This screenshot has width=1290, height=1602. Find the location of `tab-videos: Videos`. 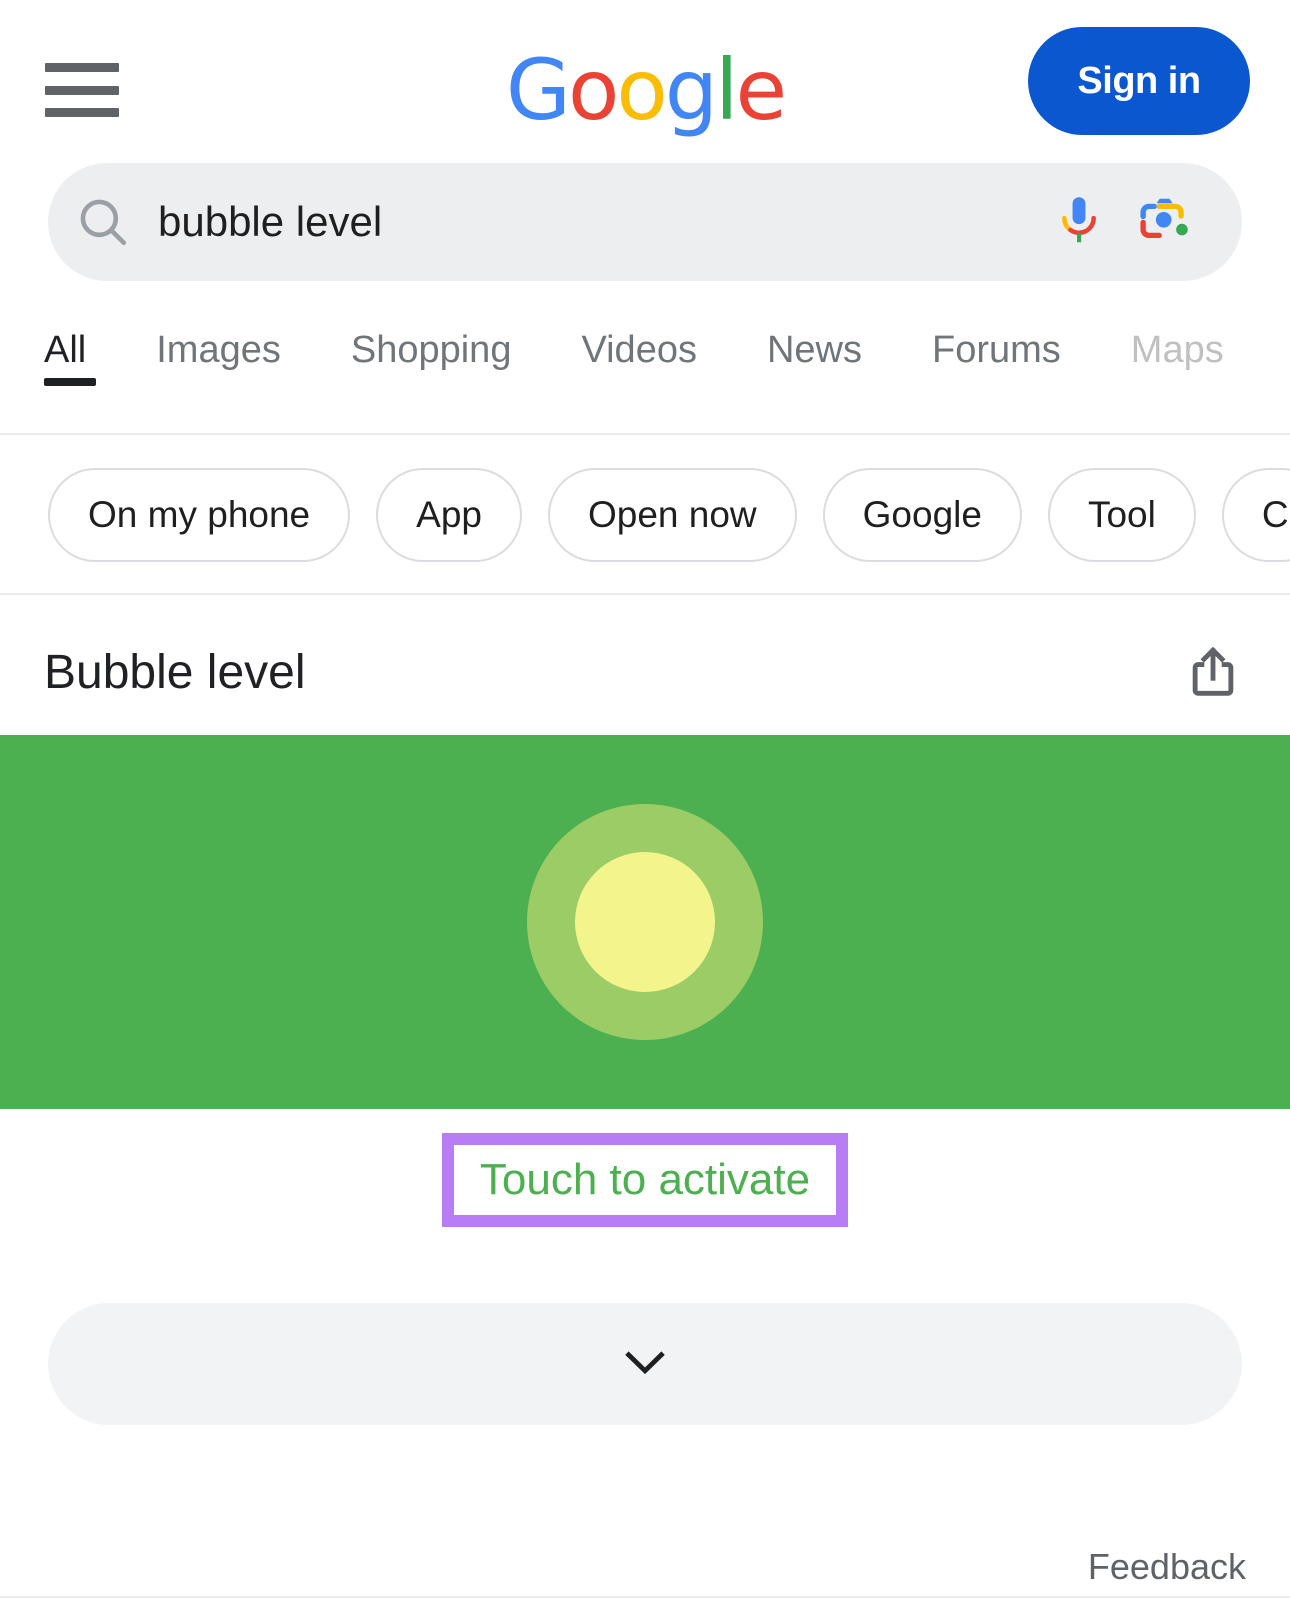

tab-videos: Videos is located at coordinates (639, 361).